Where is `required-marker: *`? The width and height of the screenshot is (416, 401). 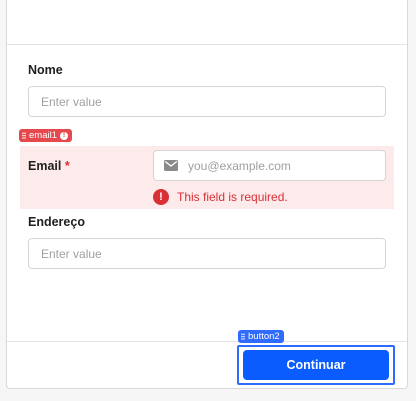
required-marker: * is located at coordinates (67, 166).